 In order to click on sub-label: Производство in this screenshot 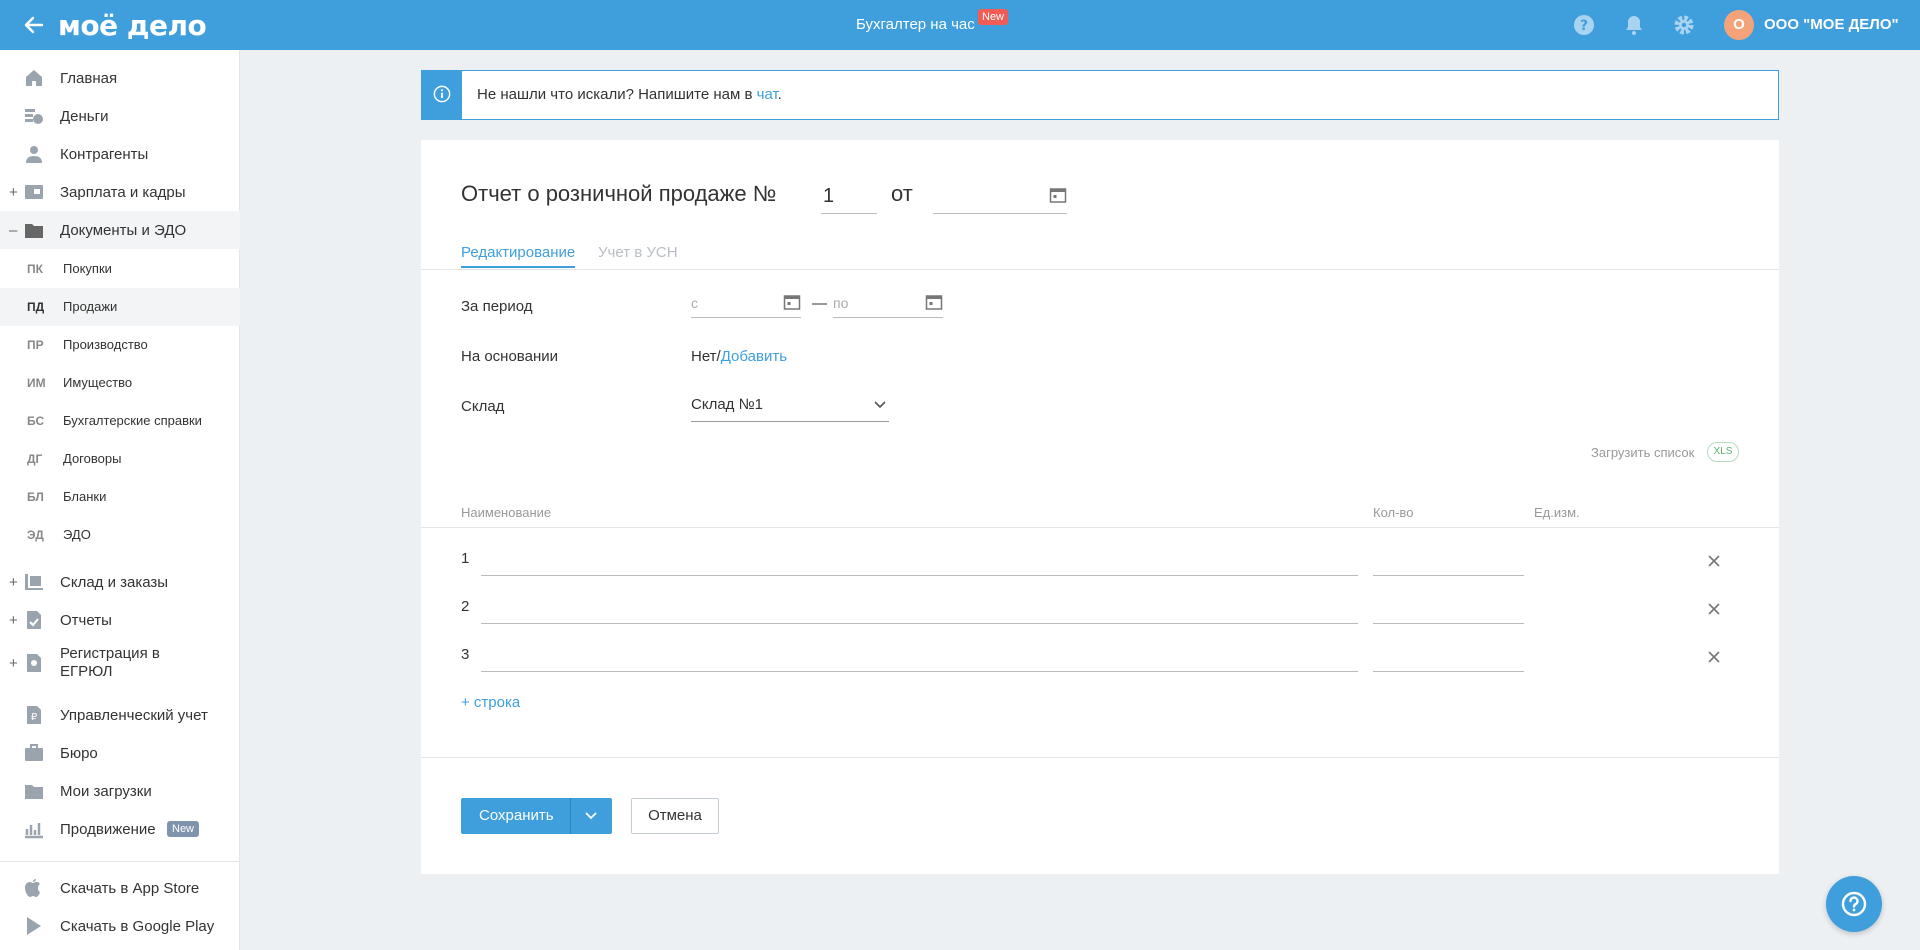, I will do `click(105, 344)`.